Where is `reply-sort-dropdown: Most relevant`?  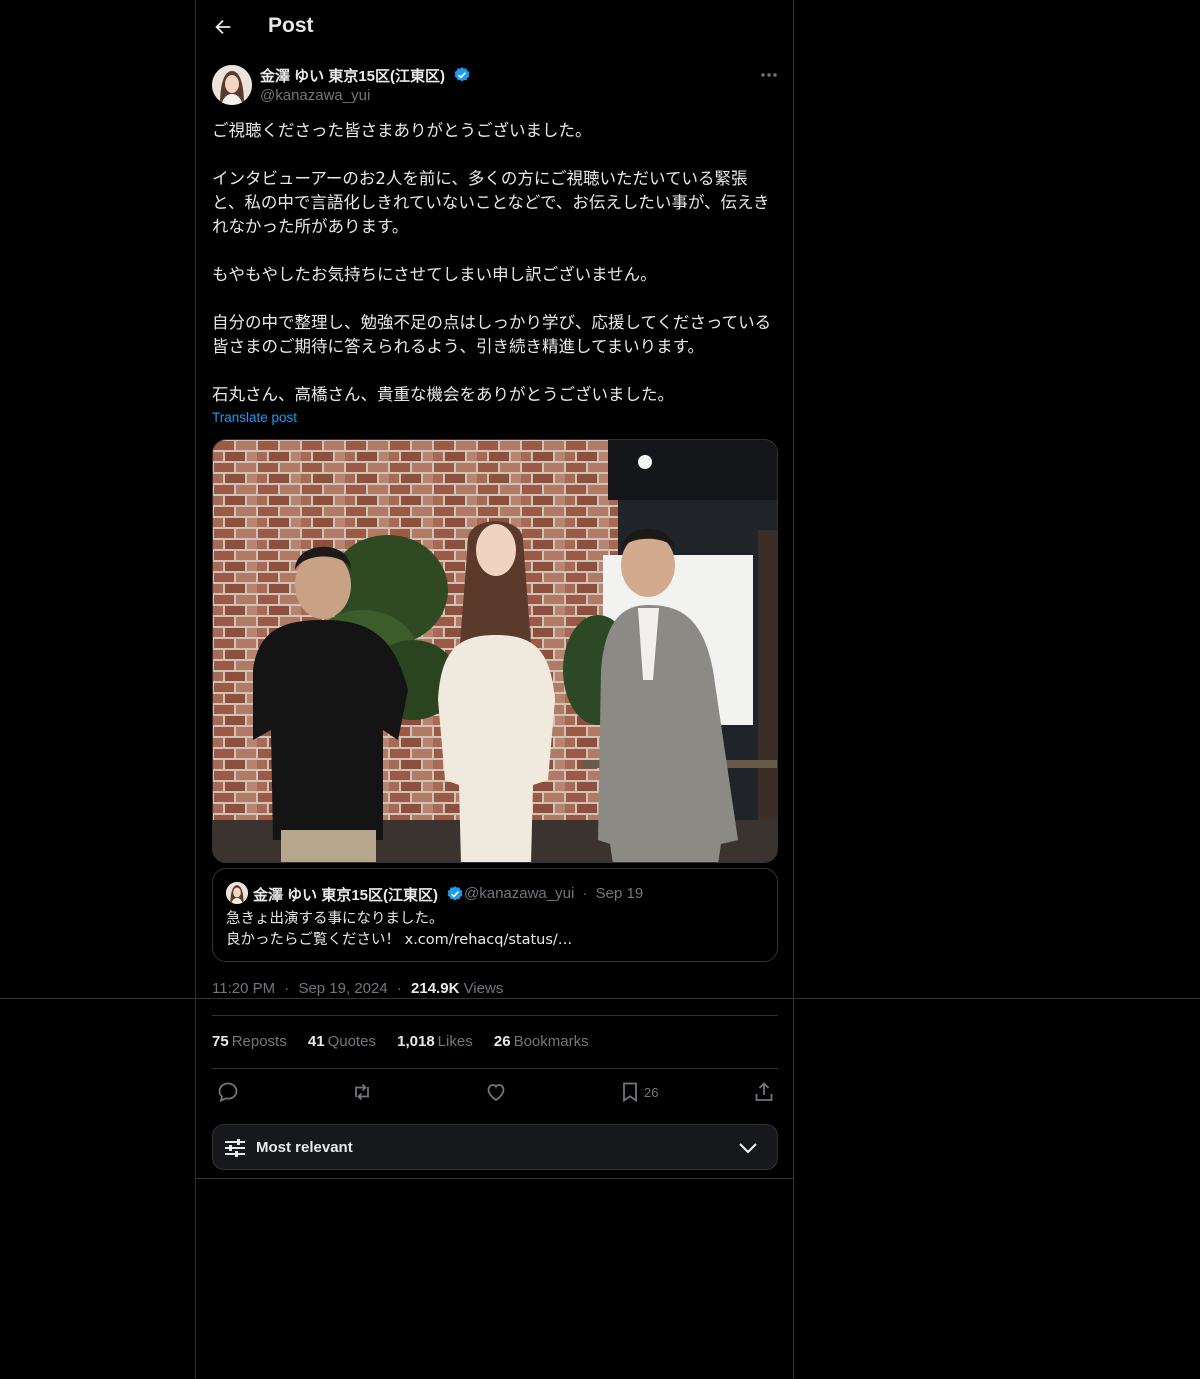 reply-sort-dropdown: Most relevant is located at coordinates (495, 1147).